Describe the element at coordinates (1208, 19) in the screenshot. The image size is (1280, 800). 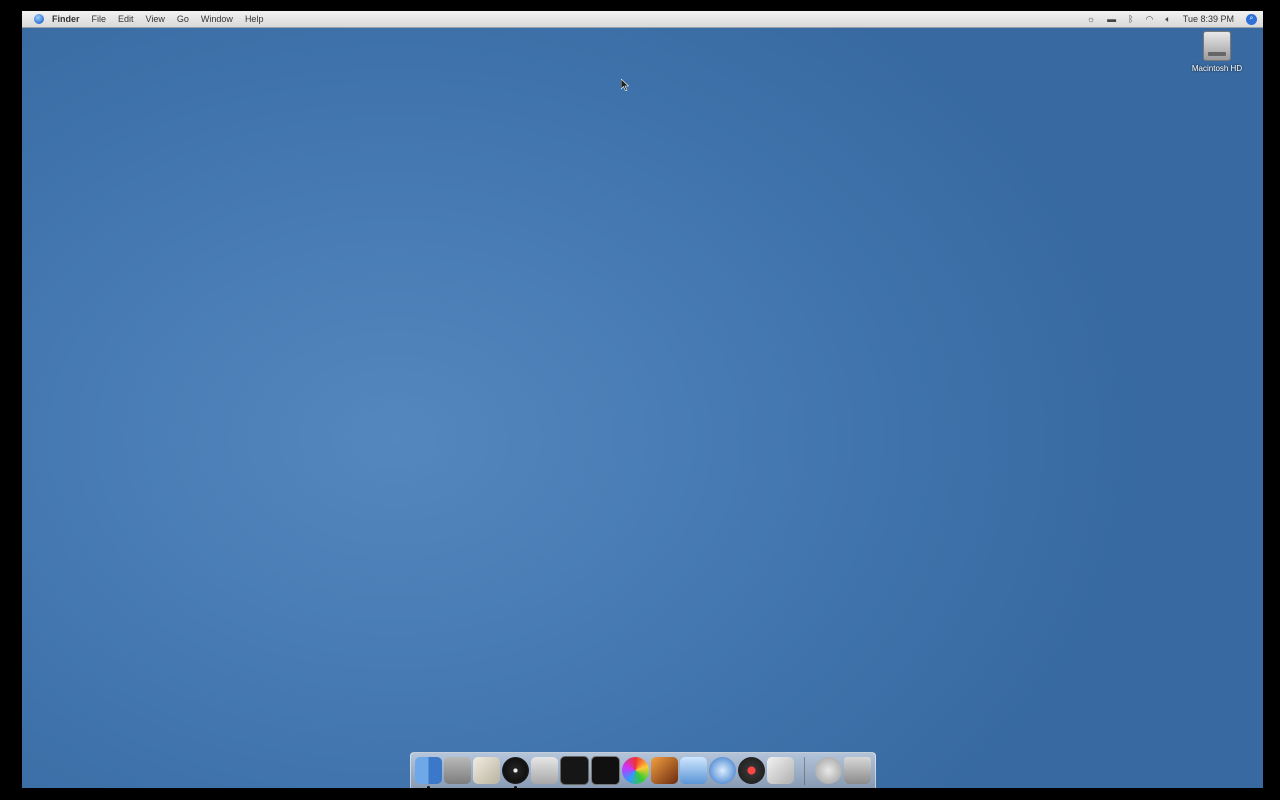
I see `clock: Tue 8:39 PM` at that location.